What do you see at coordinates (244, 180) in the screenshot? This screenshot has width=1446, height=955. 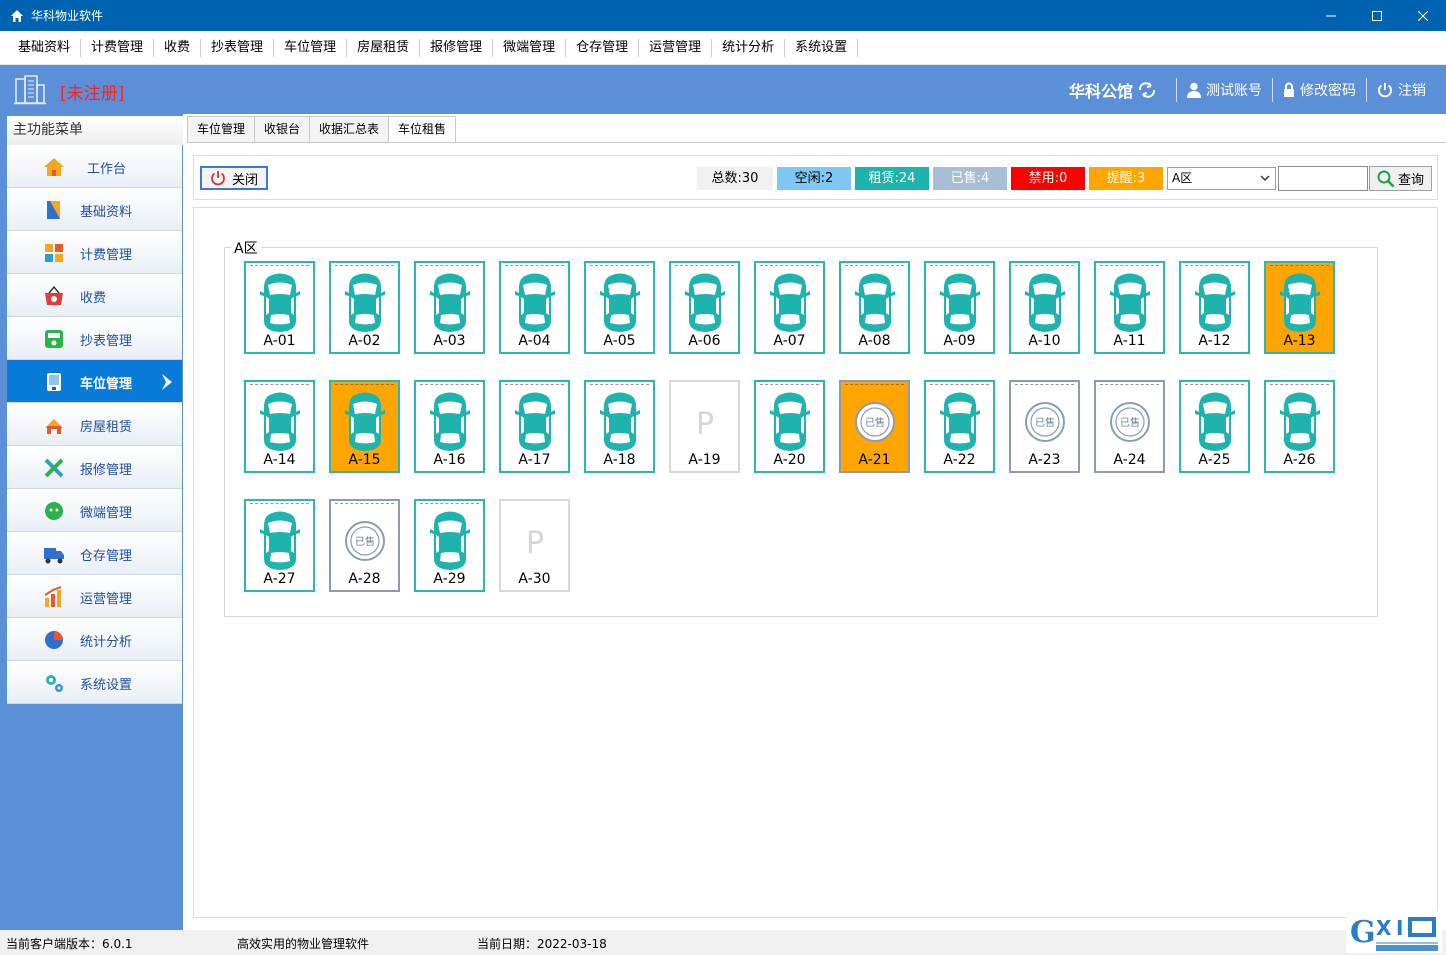 I see `close-tab-label: 关闭` at bounding box center [244, 180].